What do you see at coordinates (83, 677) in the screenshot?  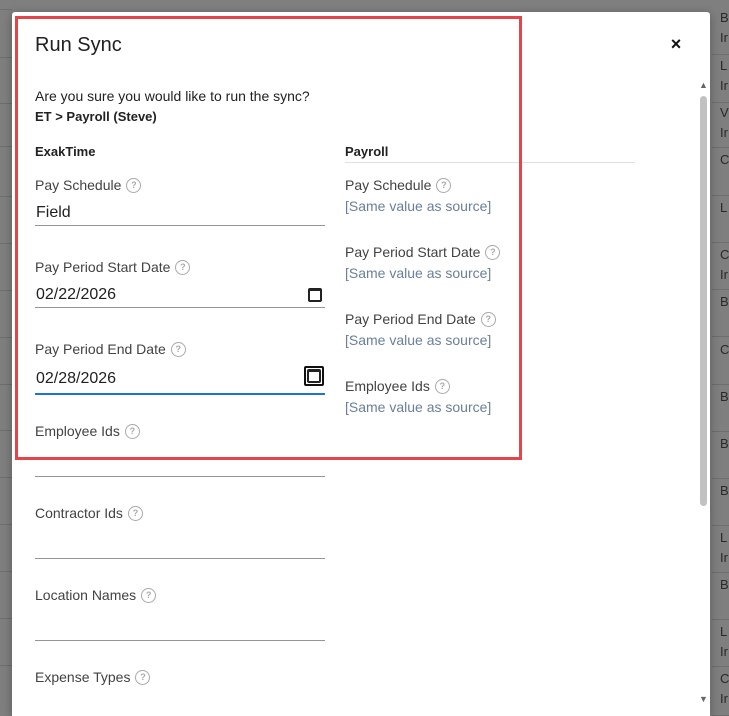 I see `field-label-text: Expense Types` at bounding box center [83, 677].